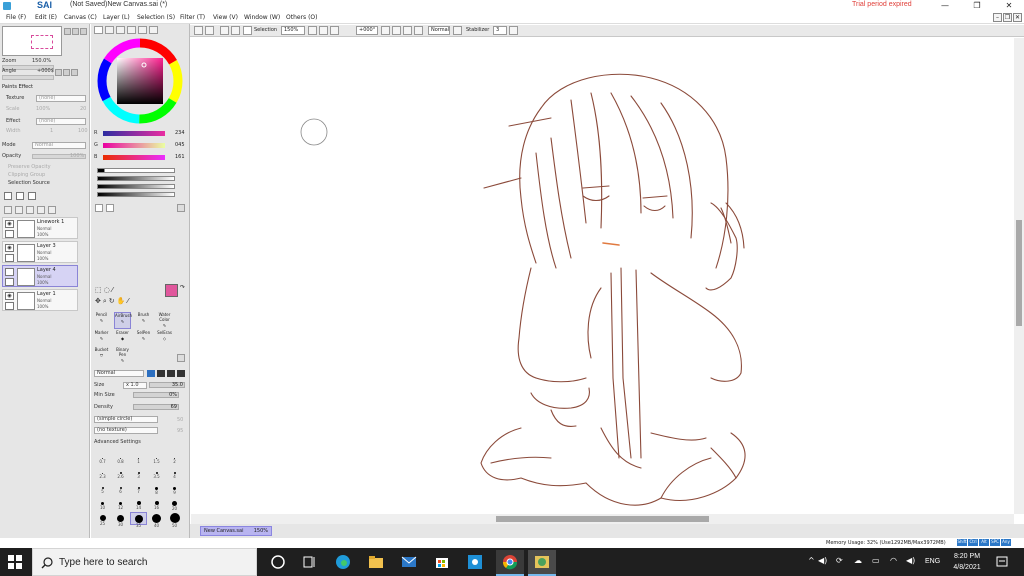 The image size is (1024, 576). Describe the element at coordinates (910, 560) in the screenshot. I see `speaker-icon: ◀)` at that location.